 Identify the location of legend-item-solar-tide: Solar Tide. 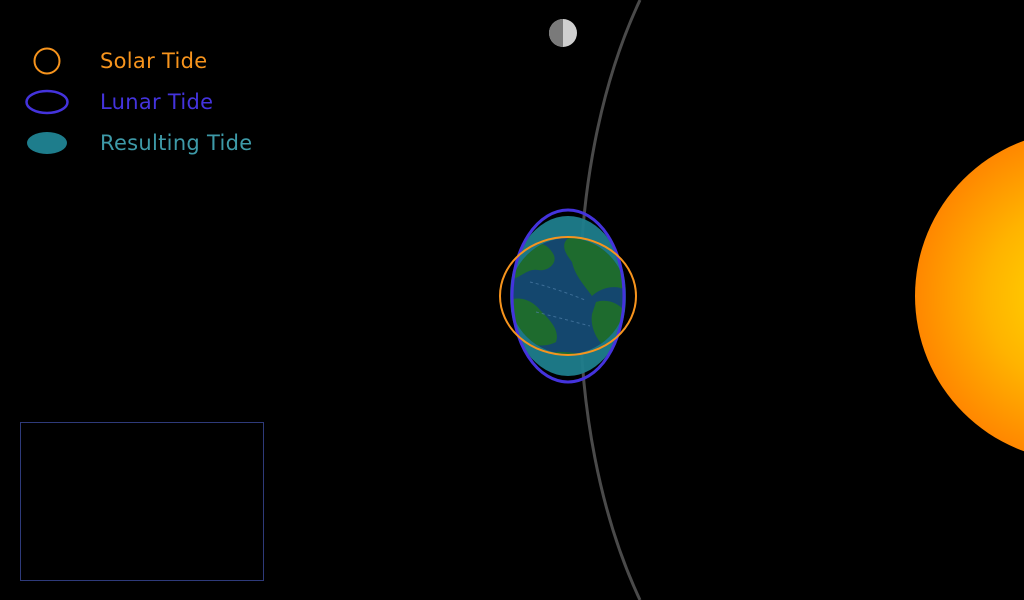
(115, 61).